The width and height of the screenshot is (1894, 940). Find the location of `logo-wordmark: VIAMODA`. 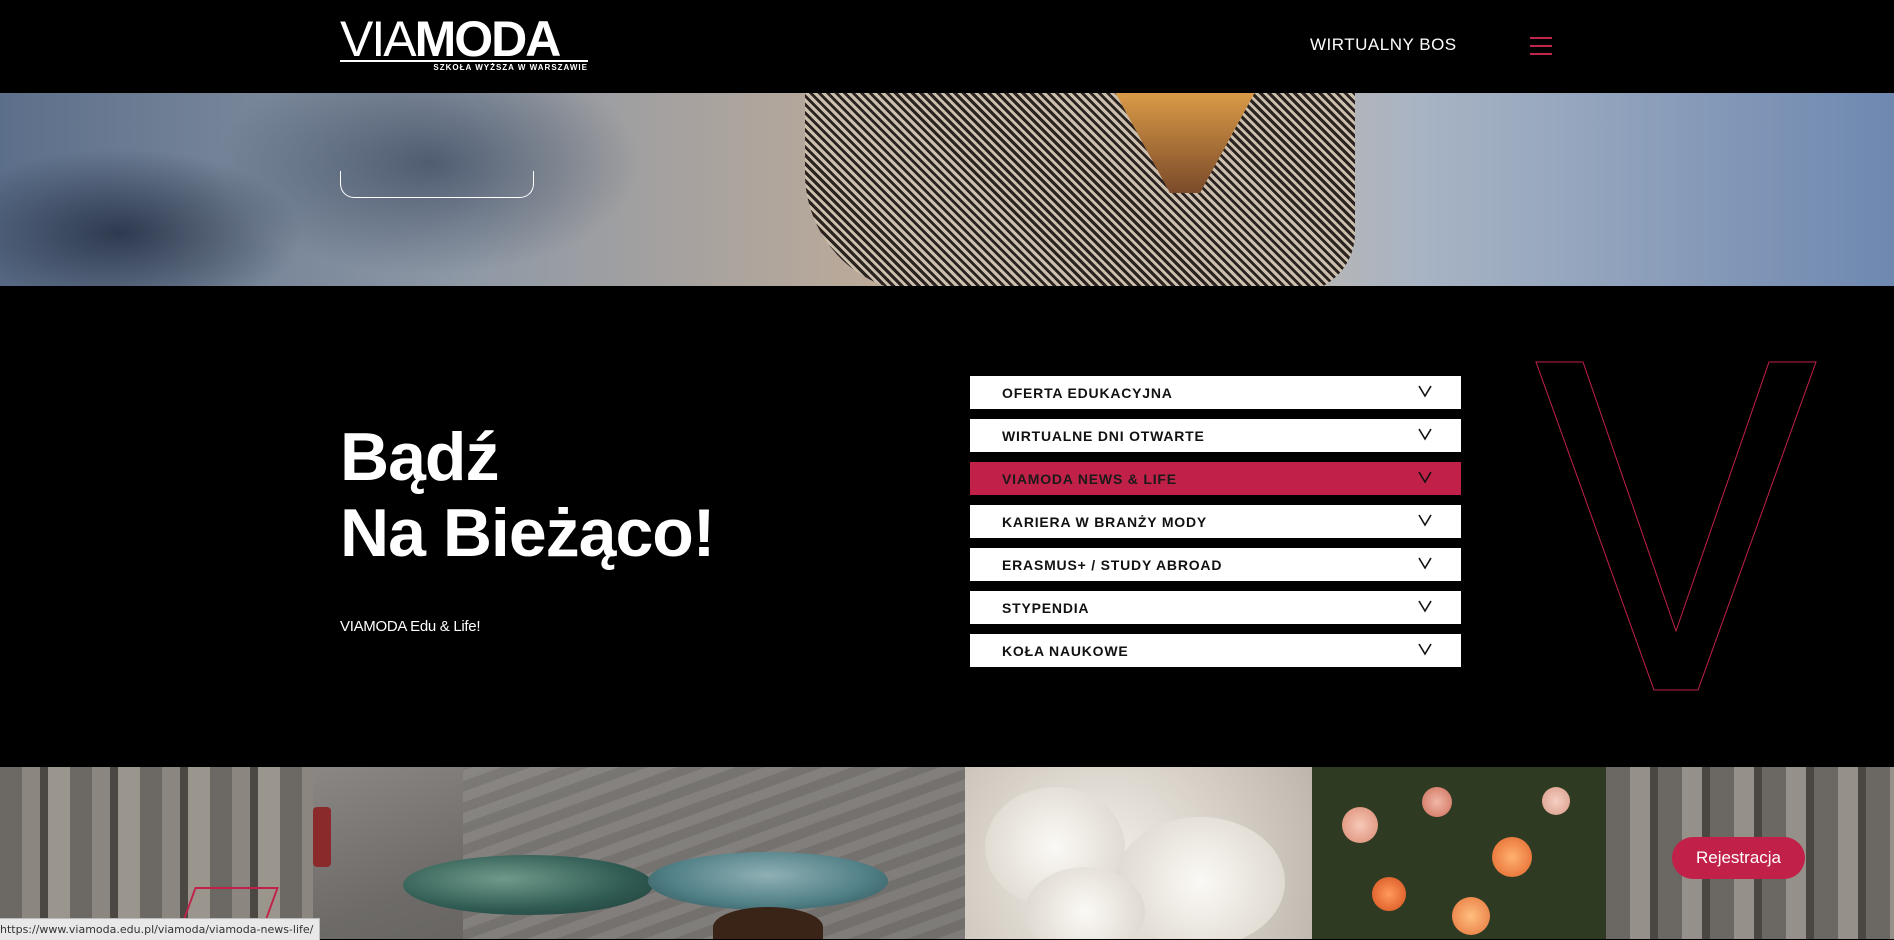

logo-wordmark: VIAMODA is located at coordinates (451, 39).